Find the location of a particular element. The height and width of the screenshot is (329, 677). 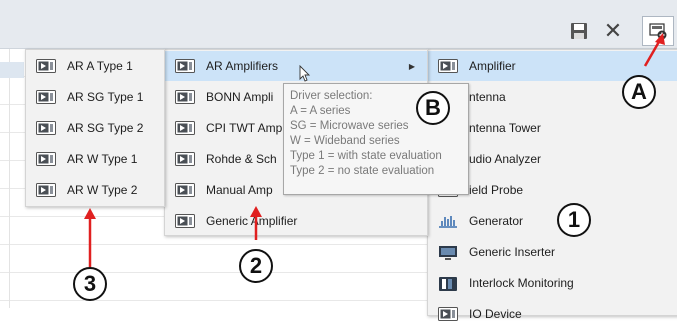

callout-2: 2 is located at coordinates (256, 266).